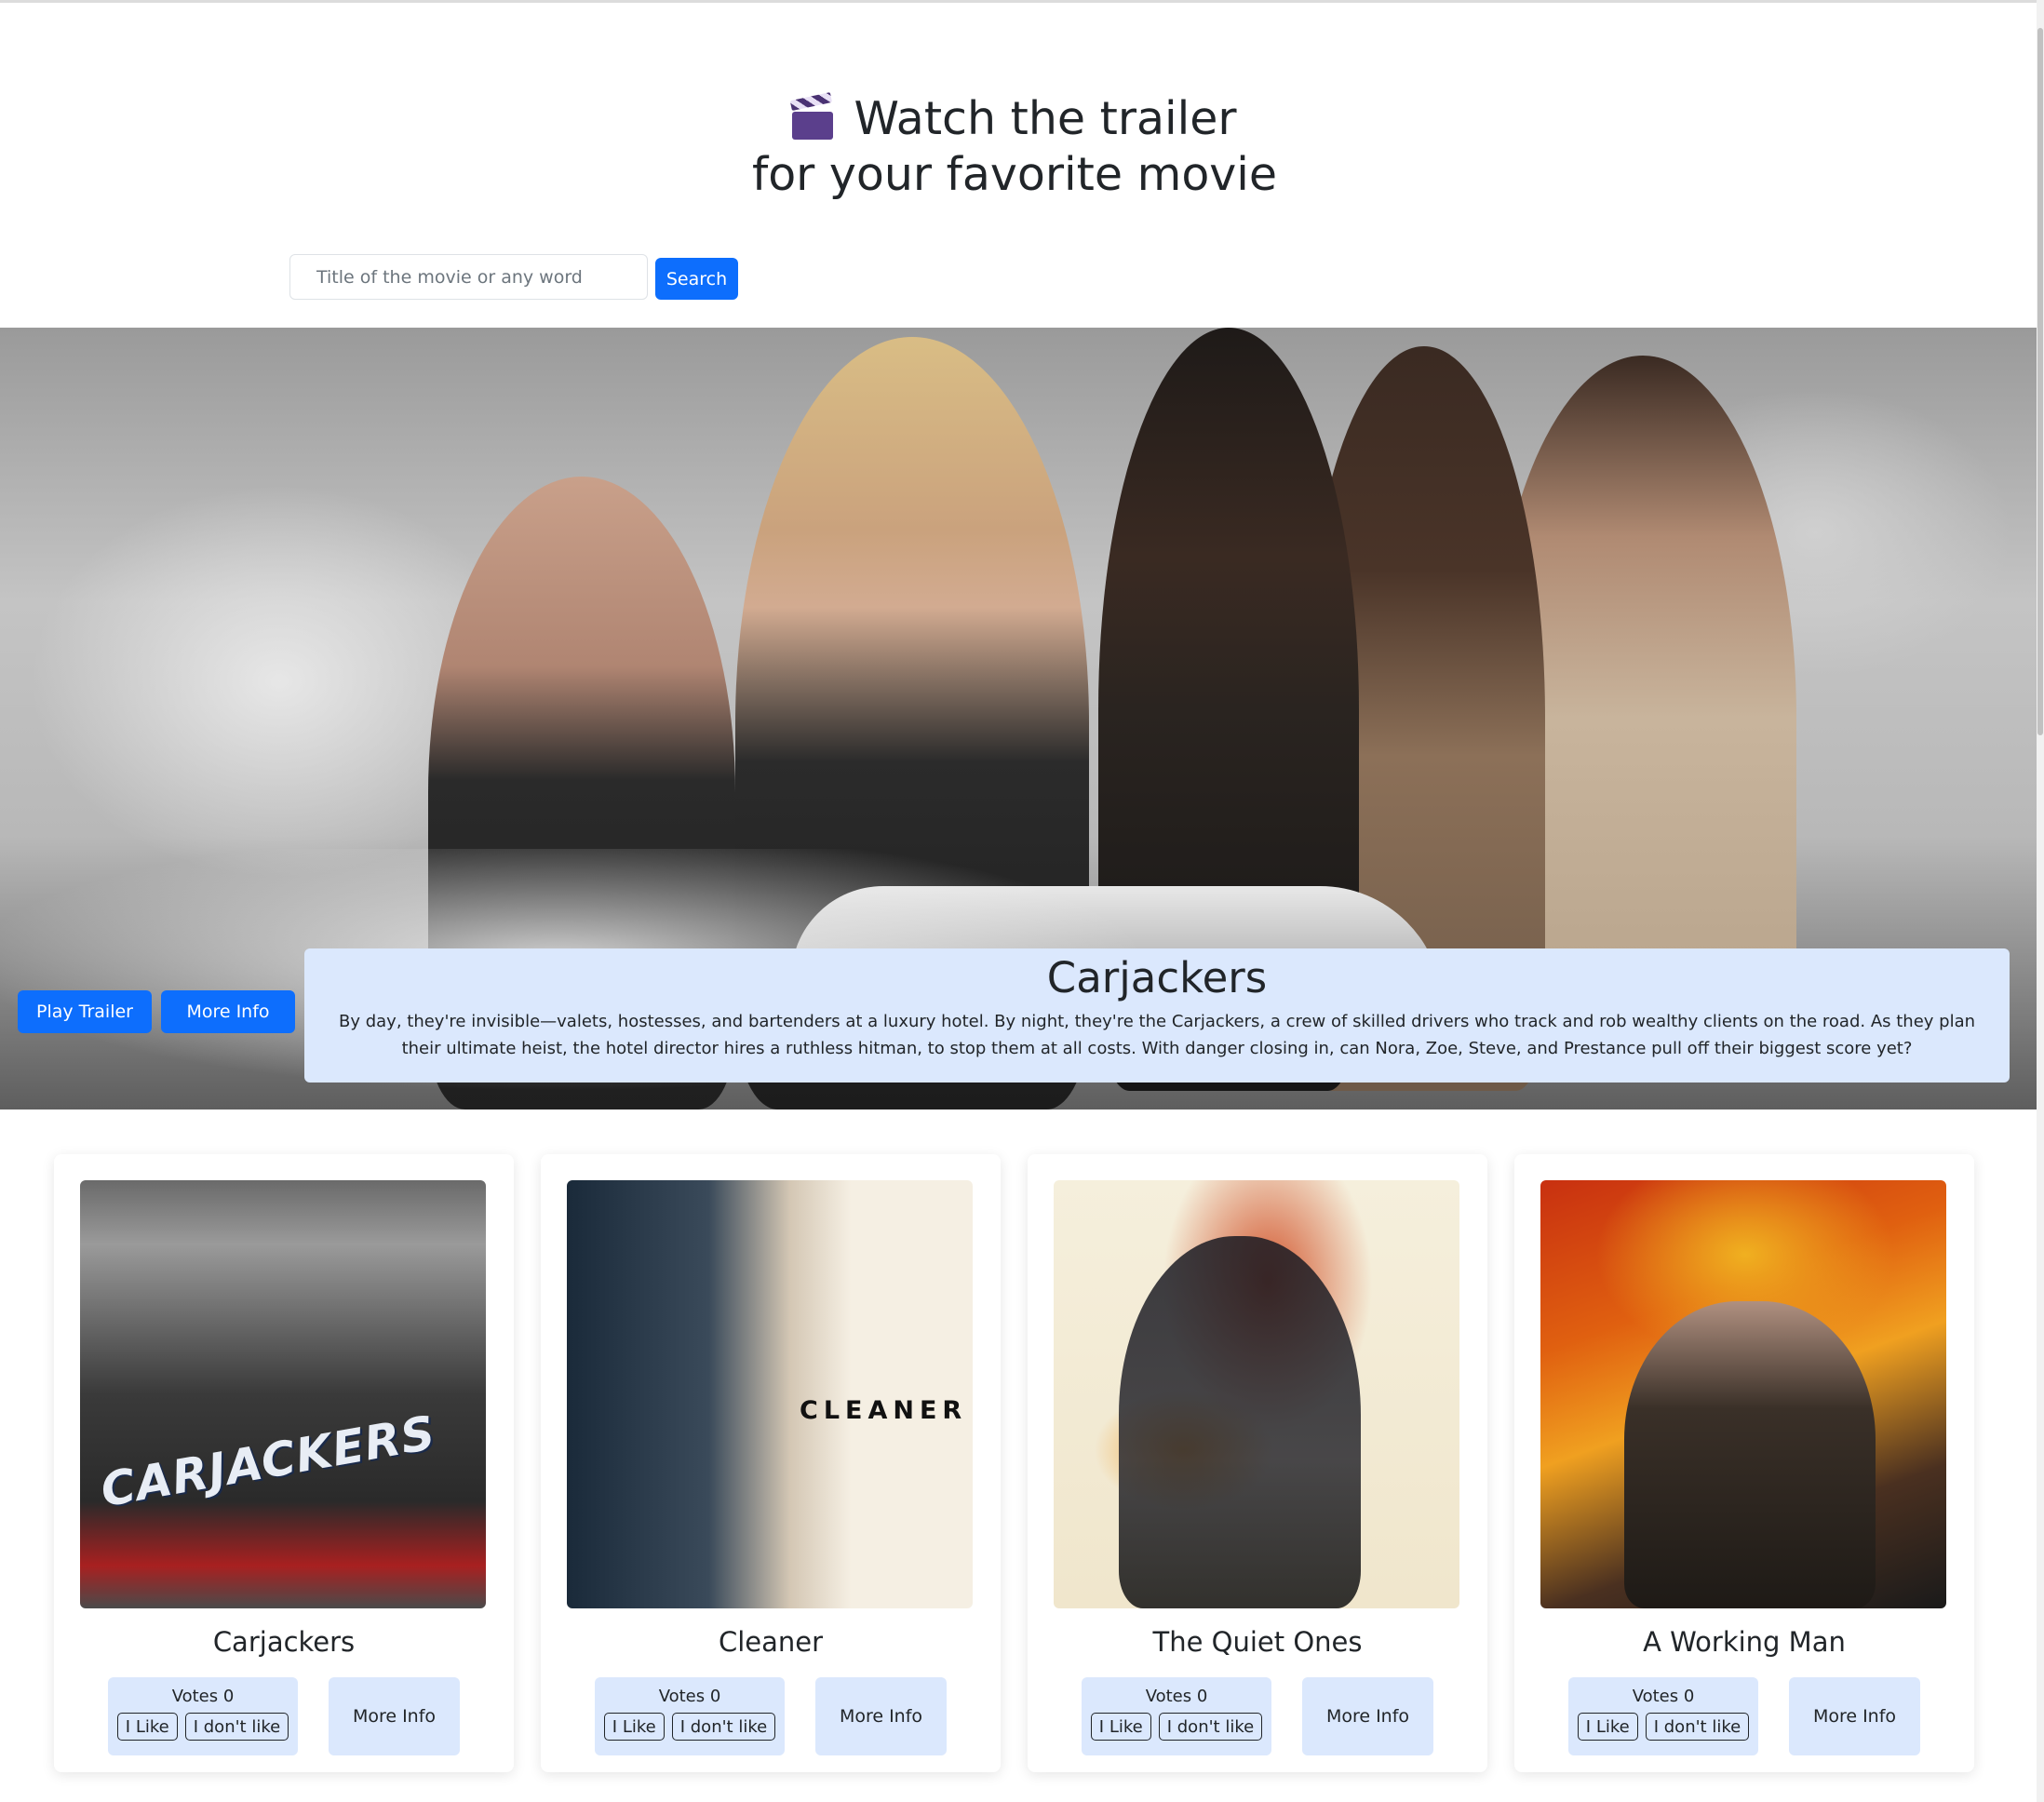  What do you see at coordinates (812, 116) in the screenshot?
I see `clapper-board-icon` at bounding box center [812, 116].